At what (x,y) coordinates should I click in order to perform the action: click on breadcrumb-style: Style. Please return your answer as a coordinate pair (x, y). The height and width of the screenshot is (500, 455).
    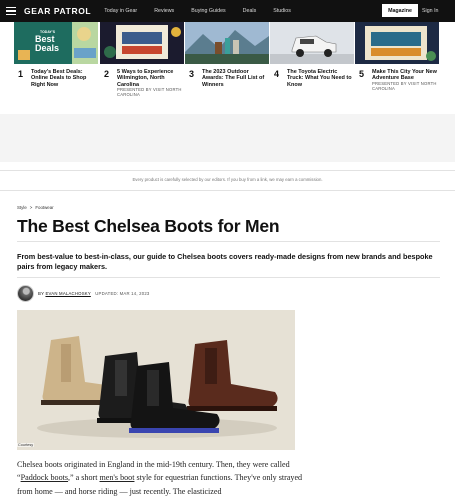
    Looking at the image, I should click on (22, 207).